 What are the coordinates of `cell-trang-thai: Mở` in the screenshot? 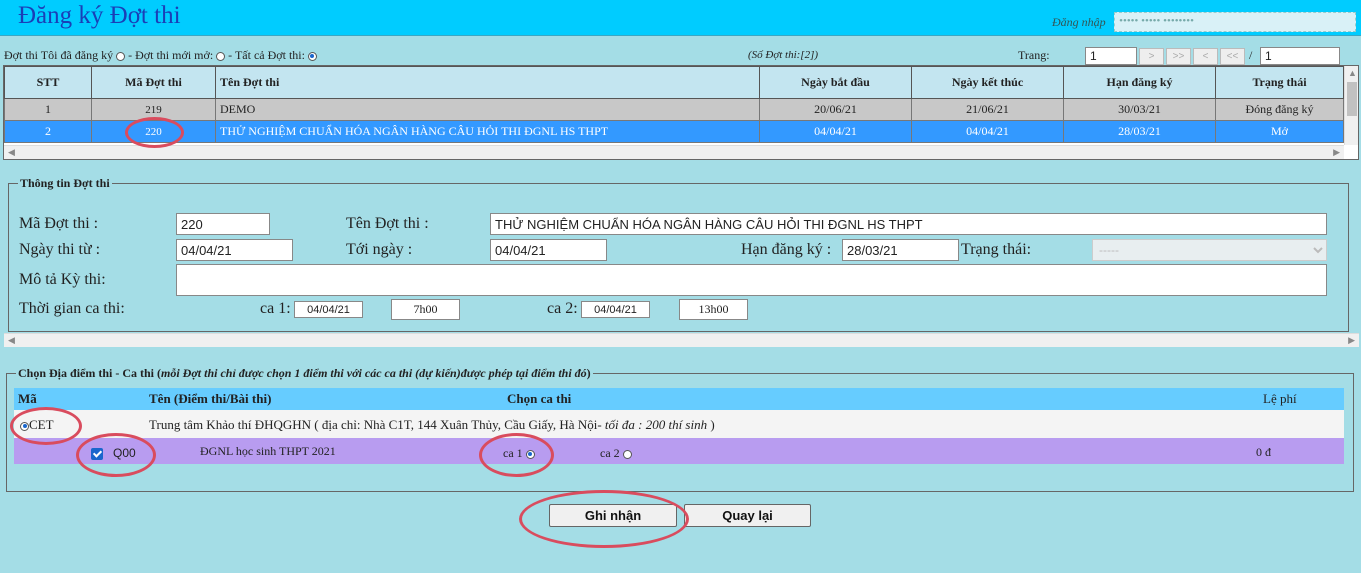 It's located at (1279, 131).